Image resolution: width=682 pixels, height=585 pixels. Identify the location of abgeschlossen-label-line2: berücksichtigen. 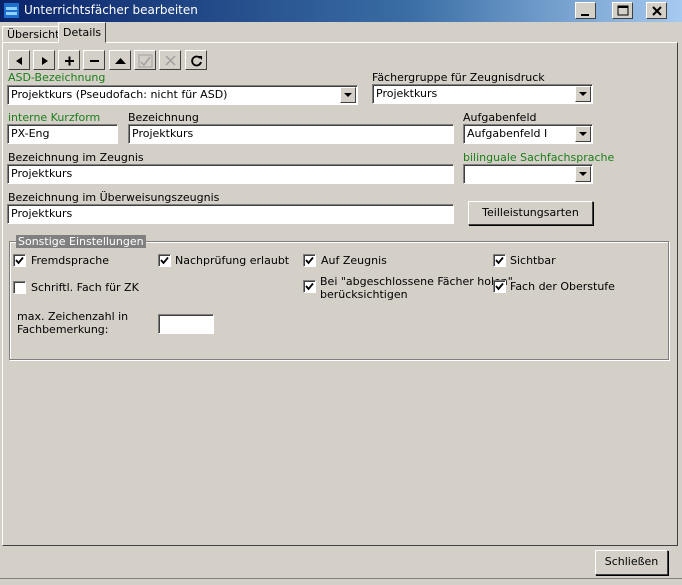
(364, 294).